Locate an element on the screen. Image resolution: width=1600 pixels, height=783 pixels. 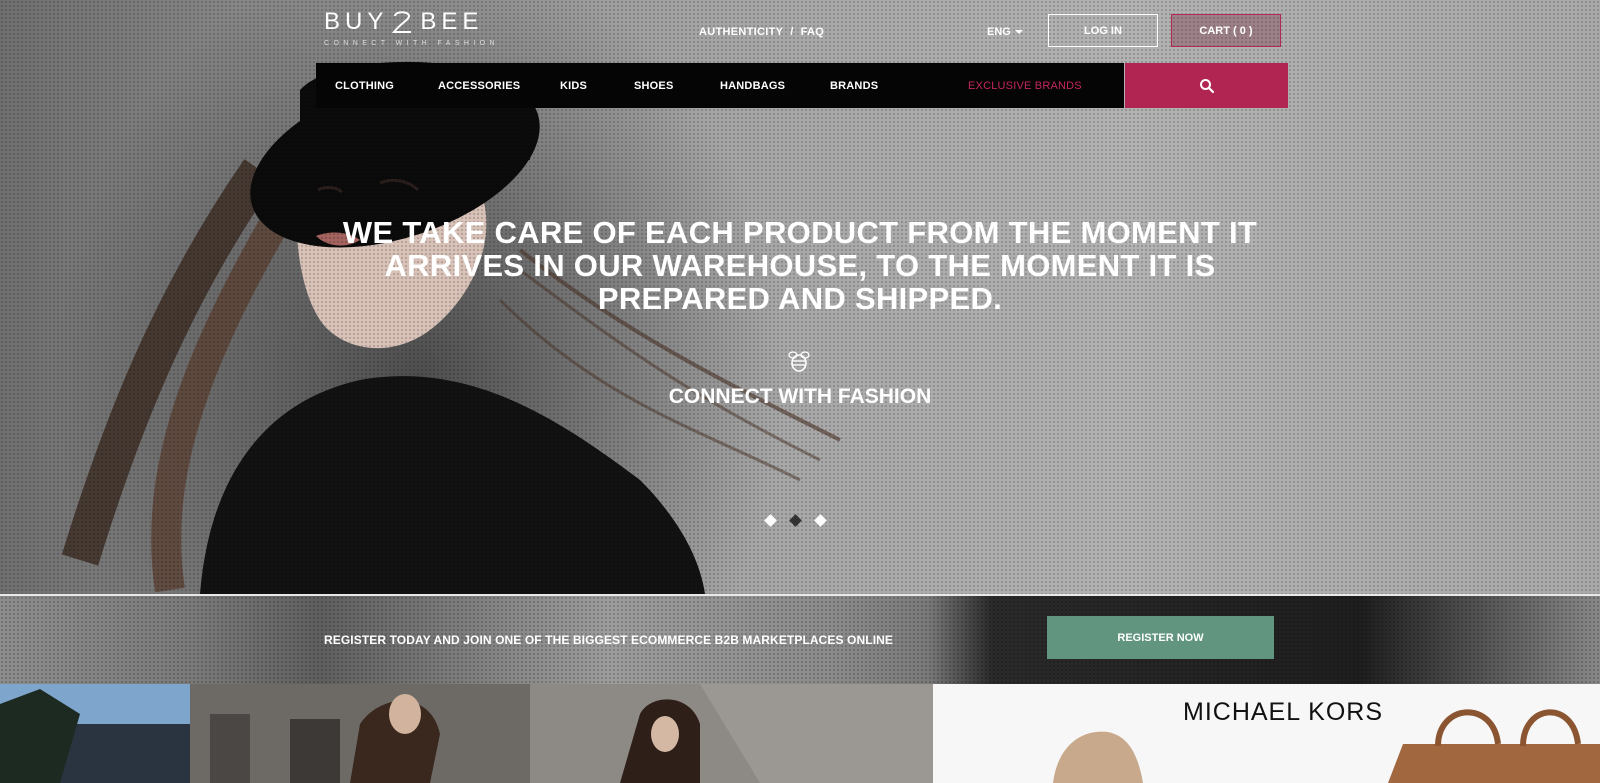
nav-item-accessories: ACCESSORIES is located at coordinates (479, 86).